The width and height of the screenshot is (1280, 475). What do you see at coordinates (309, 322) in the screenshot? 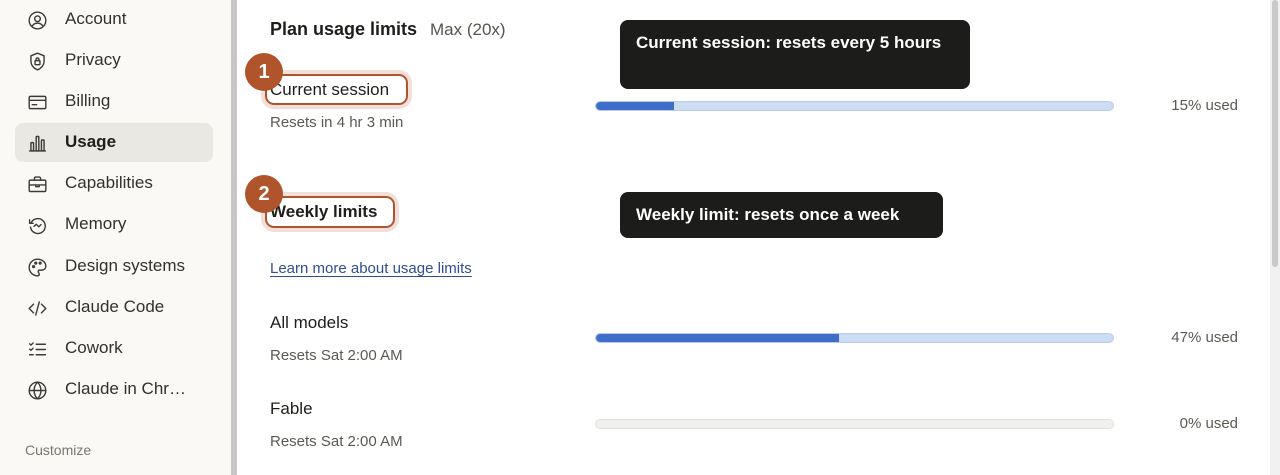
I see `all-models-title: All models` at bounding box center [309, 322].